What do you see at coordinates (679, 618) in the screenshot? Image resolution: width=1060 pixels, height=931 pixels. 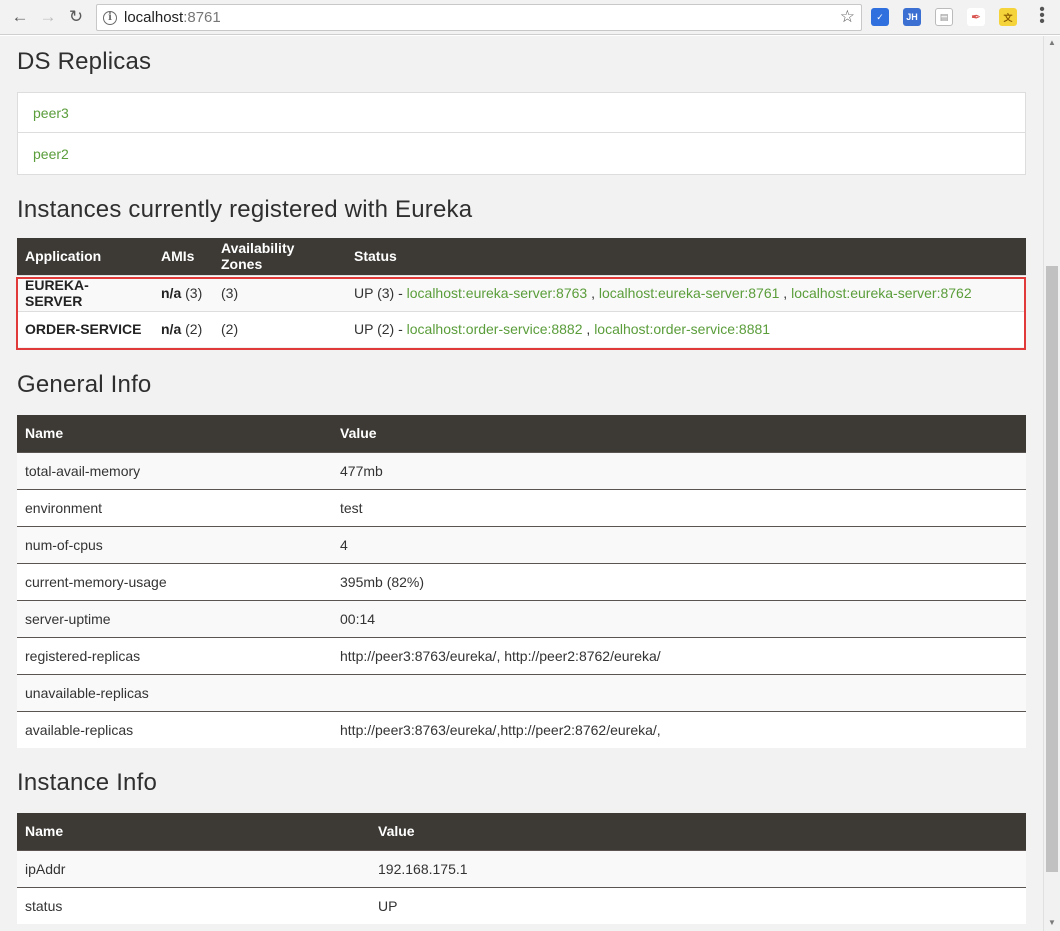 I see `info-value: 00:14` at bounding box center [679, 618].